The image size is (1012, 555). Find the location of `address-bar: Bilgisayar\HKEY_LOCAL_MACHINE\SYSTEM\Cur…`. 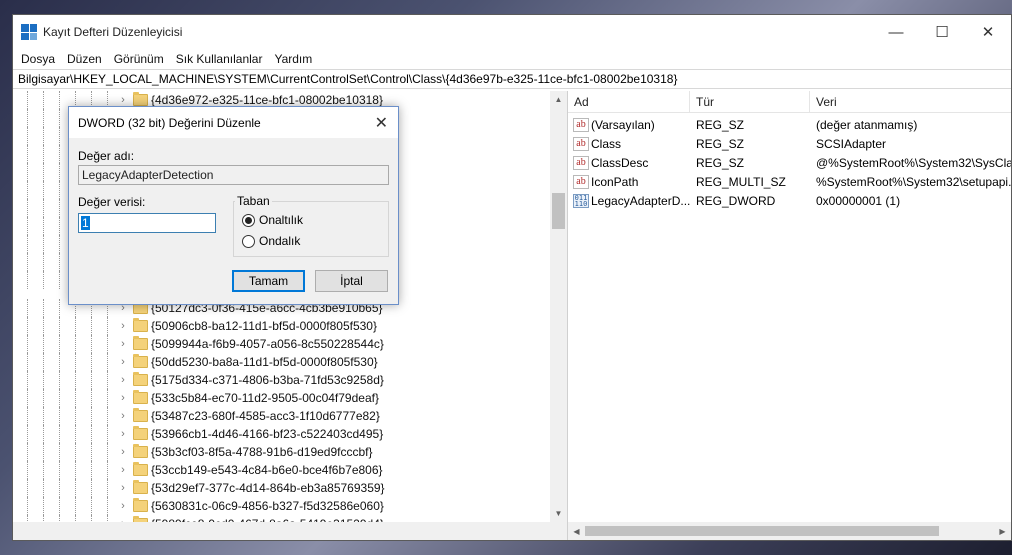

address-bar: Bilgisayar\HKEY_LOCAL_MACHINE\SYSTEM\Cur… is located at coordinates (512, 79).